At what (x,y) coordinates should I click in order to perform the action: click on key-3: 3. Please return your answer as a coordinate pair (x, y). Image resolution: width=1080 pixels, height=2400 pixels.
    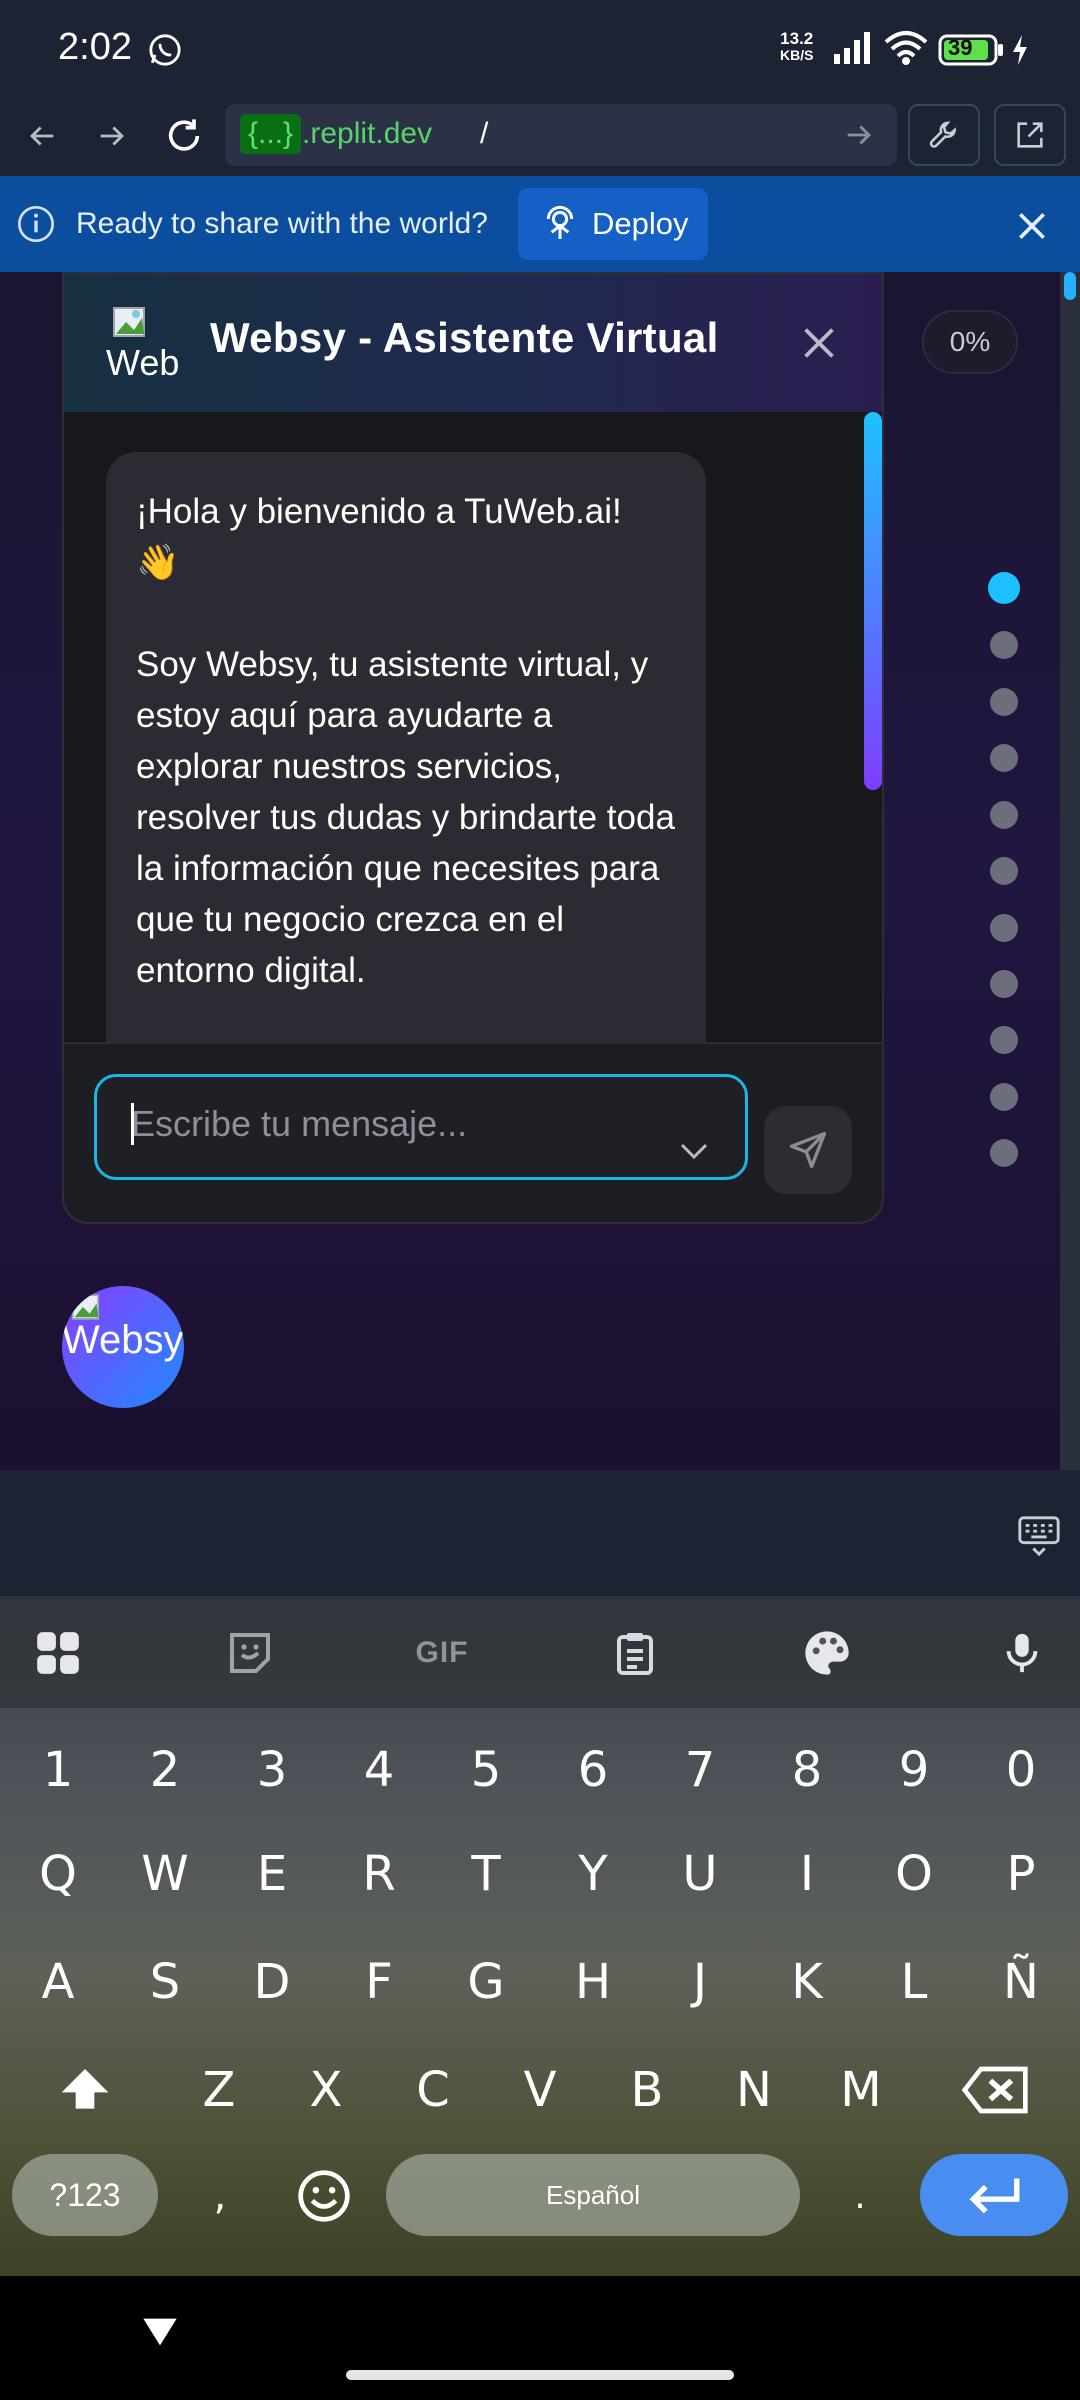
    Looking at the image, I should click on (272, 1770).